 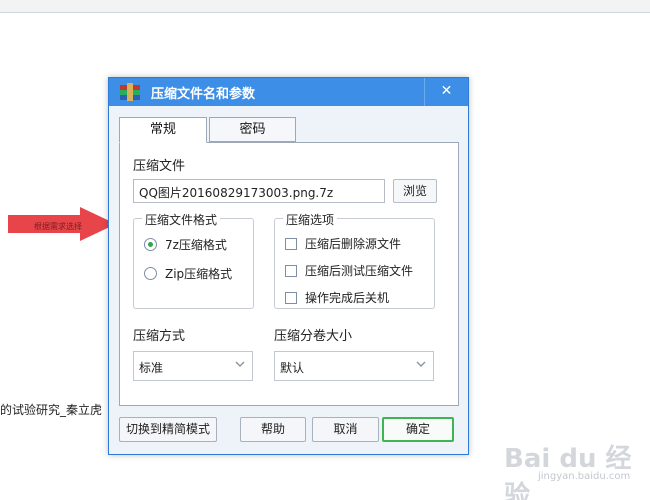 I want to click on shutdown-after-checkbox, so click(x=291, y=297).